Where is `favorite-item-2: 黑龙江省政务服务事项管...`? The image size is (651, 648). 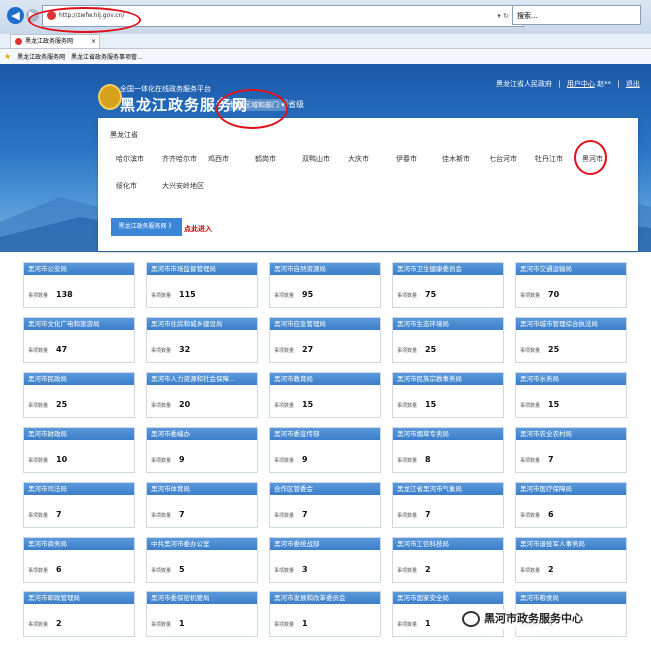
favorite-item-2: 黑龙江省政务服务事项管... is located at coordinates (107, 57).